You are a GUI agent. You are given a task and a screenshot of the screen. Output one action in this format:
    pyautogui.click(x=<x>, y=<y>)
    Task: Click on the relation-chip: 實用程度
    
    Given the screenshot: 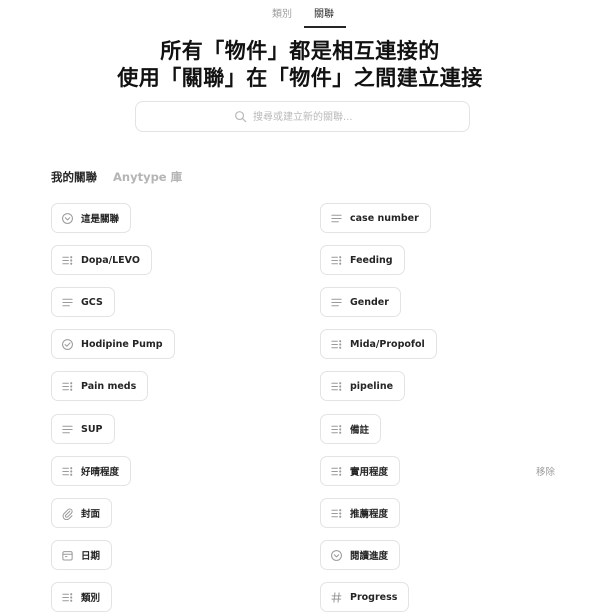 What is the action you would take?
    pyautogui.click(x=360, y=471)
    